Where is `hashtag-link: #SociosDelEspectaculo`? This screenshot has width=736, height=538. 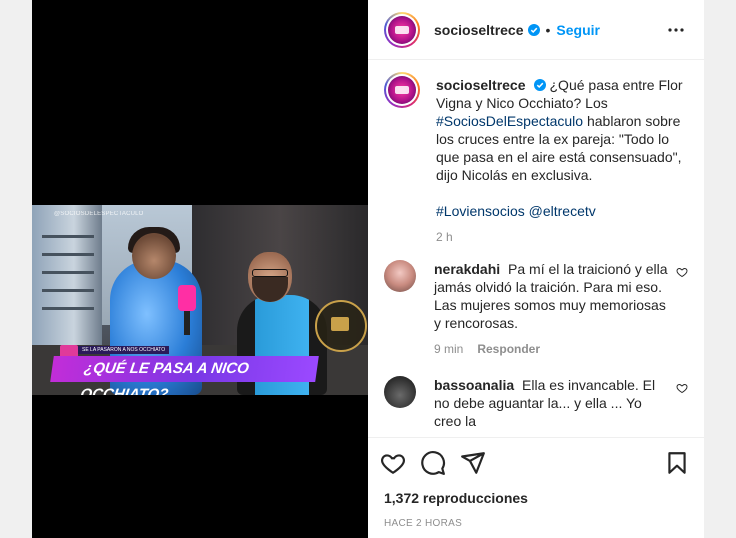 hashtag-link: #SociosDelEspectaculo is located at coordinates (509, 121).